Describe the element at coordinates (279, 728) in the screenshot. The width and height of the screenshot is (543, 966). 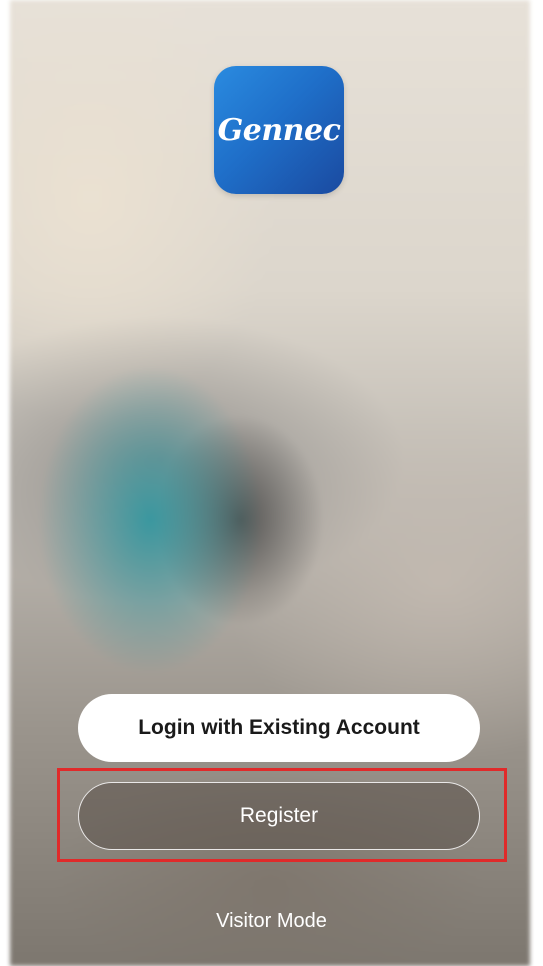
I see `login-existing-account-button: Login with Existing Account` at that location.